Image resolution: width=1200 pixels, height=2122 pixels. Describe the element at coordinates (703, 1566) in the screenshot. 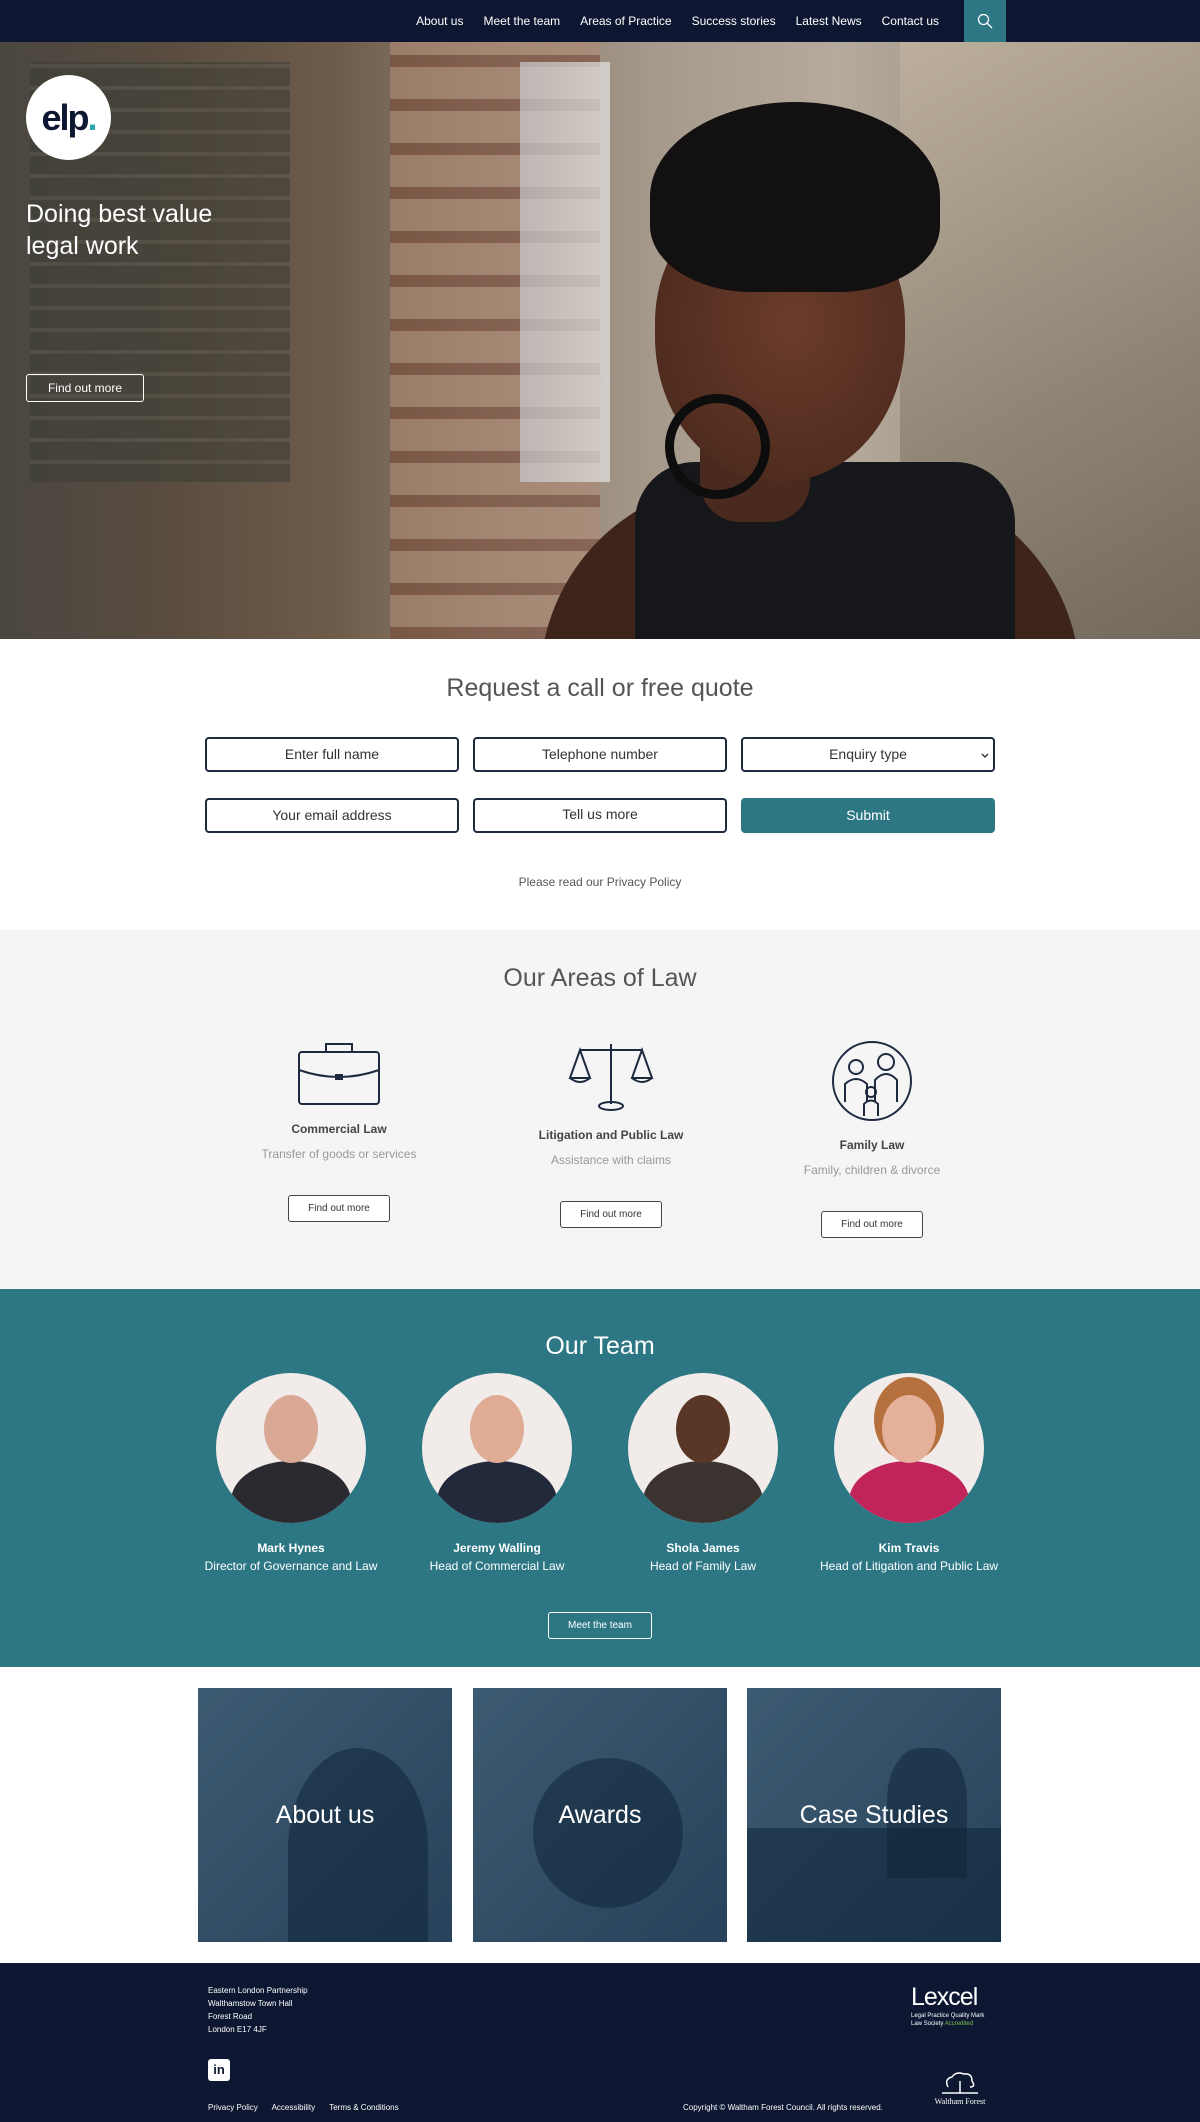

I see `member-role: Head of Family Law` at that location.